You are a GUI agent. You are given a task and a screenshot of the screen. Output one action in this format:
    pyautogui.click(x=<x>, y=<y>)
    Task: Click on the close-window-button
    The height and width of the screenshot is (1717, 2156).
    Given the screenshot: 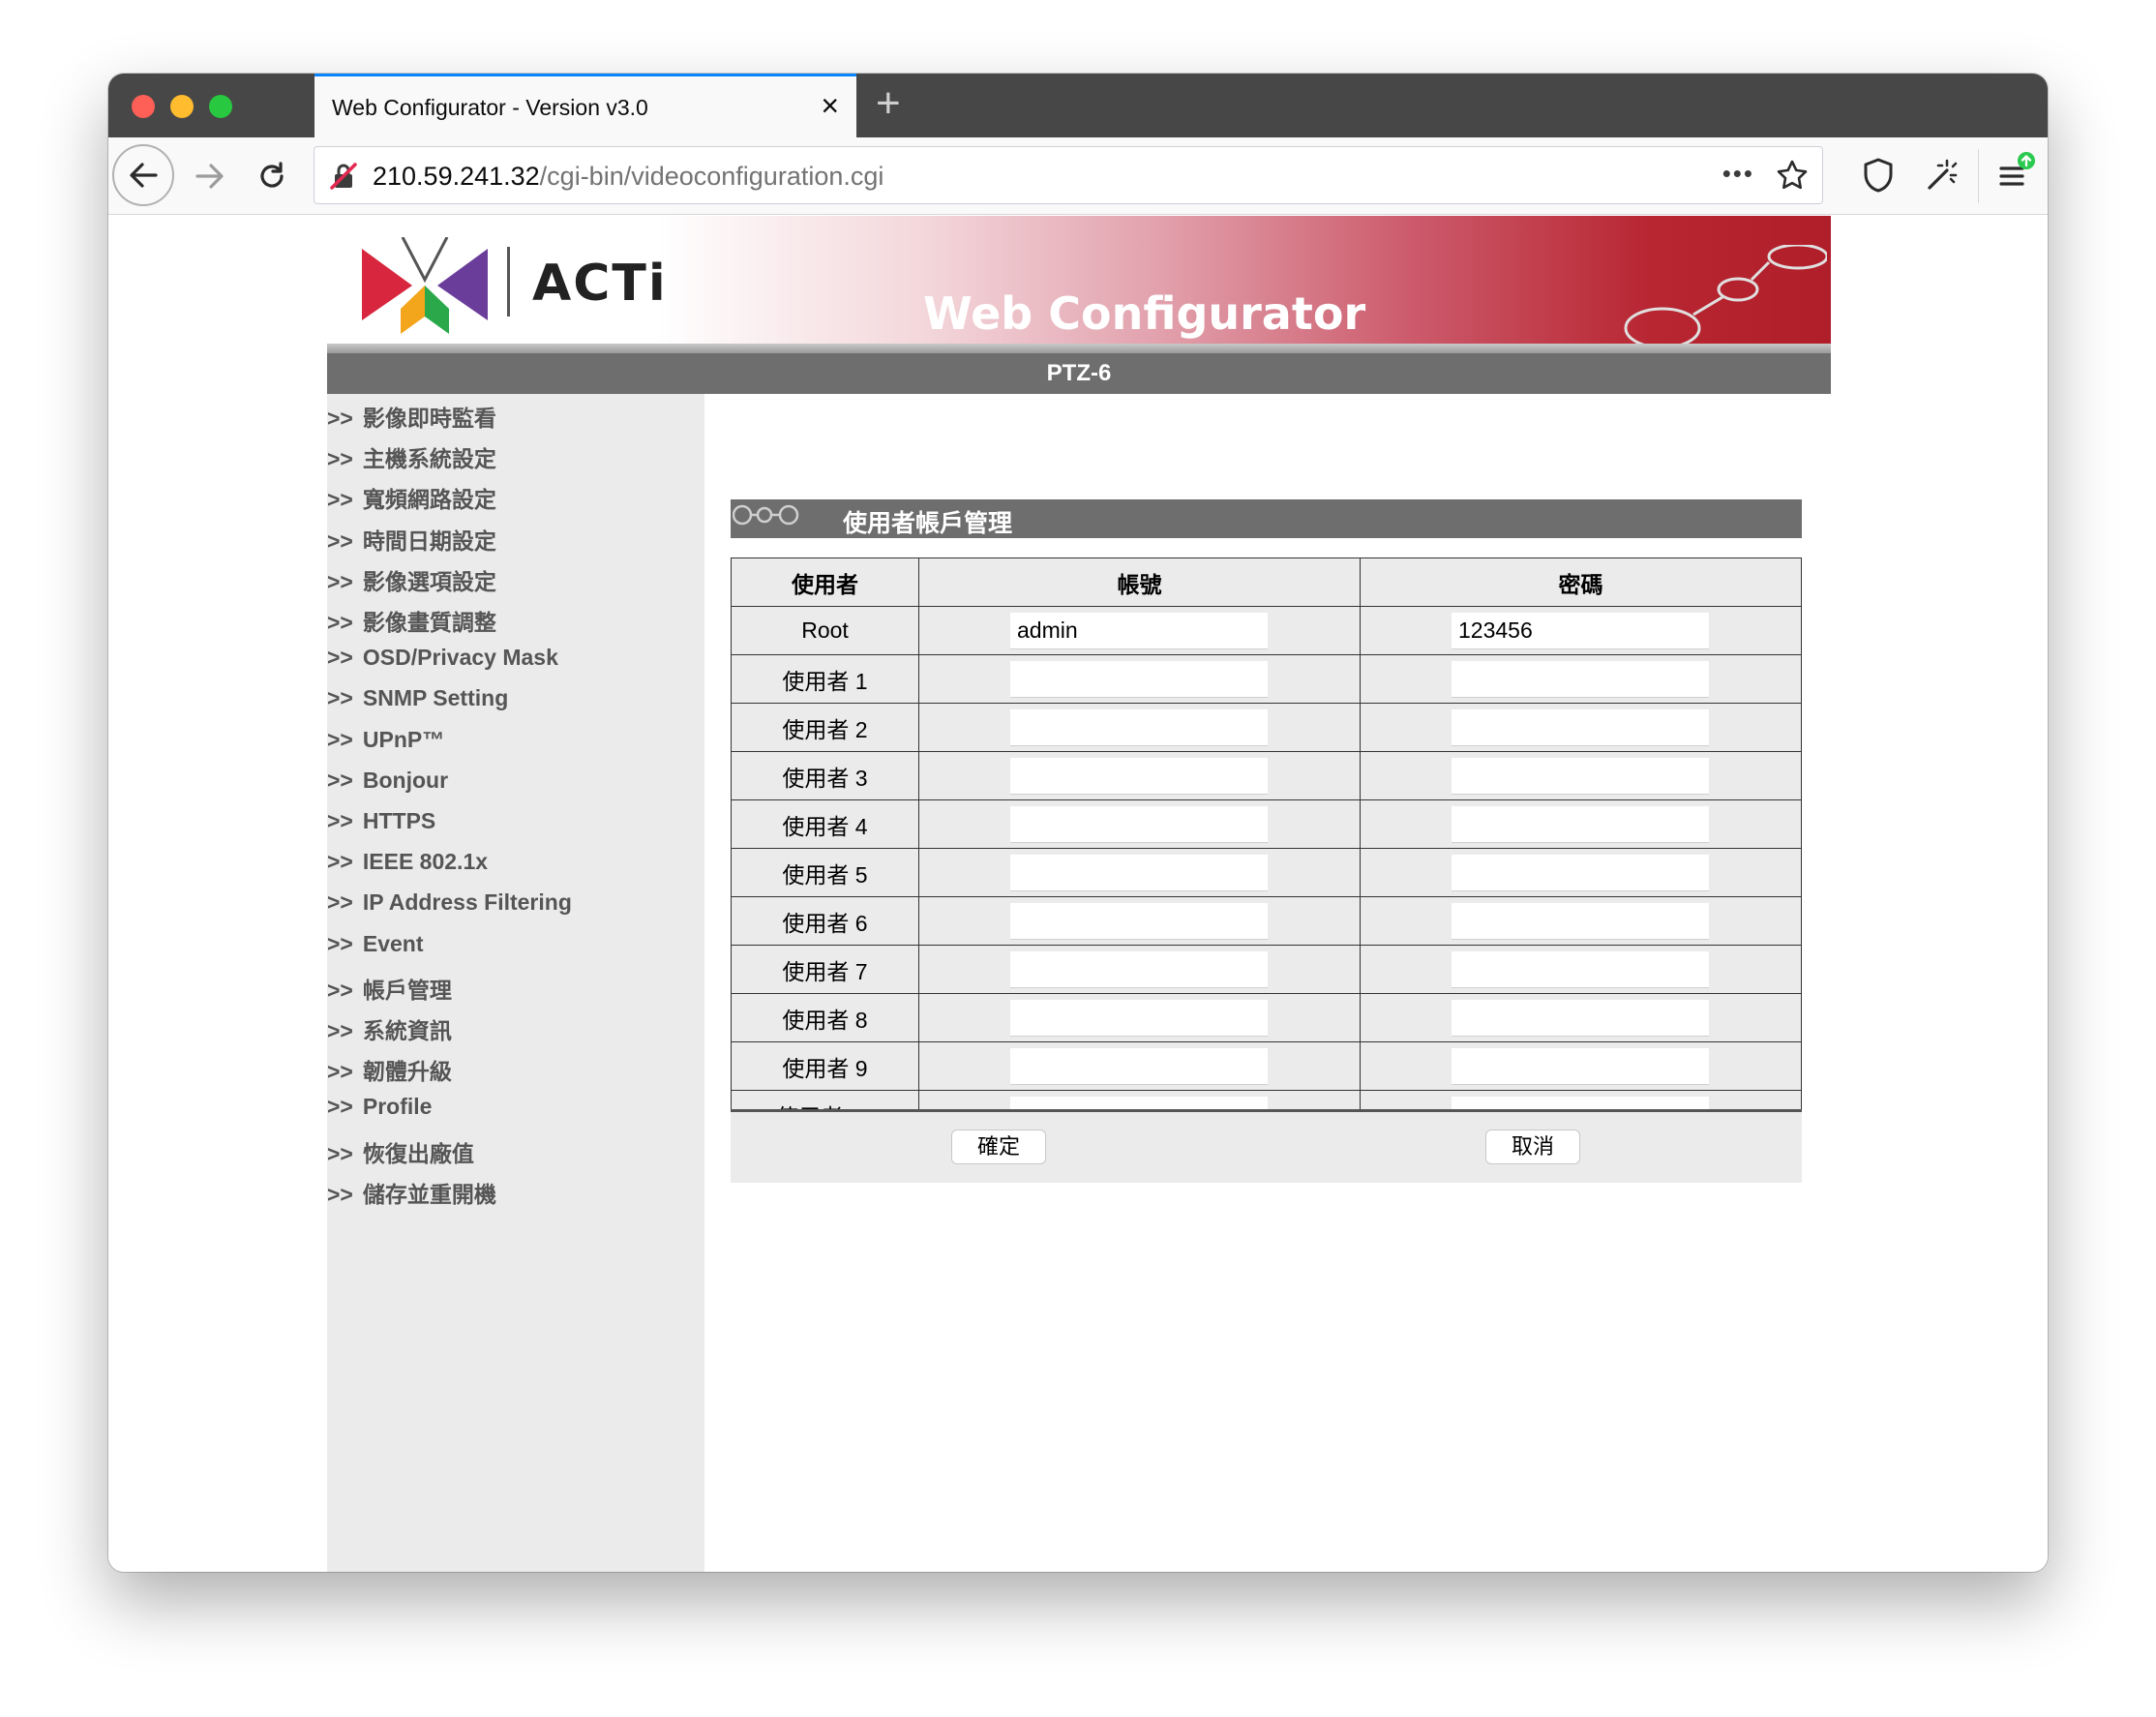 What is the action you would take?
    pyautogui.click(x=143, y=106)
    